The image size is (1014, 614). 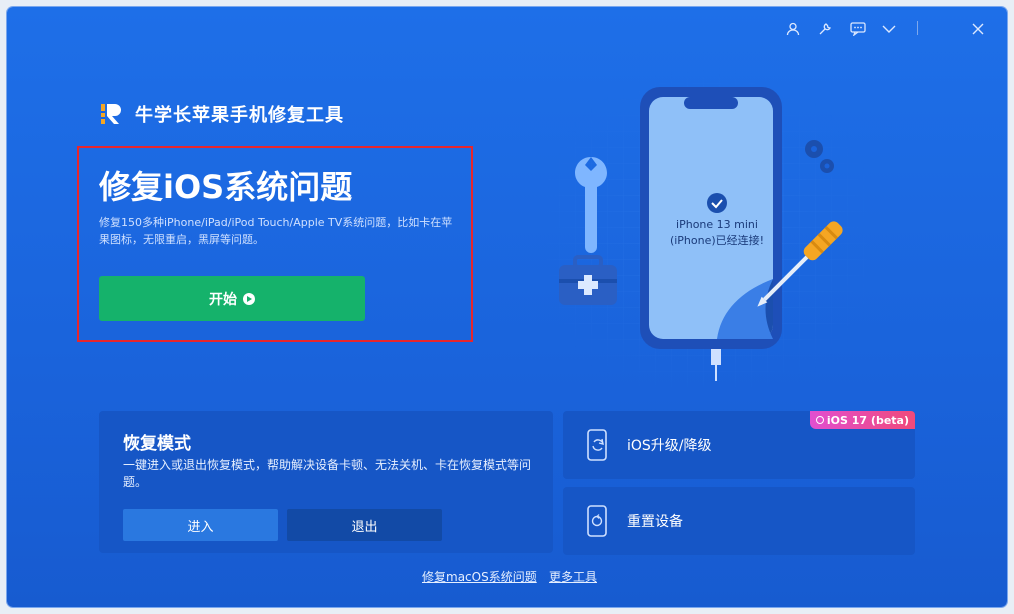 I want to click on app-name: 牛学长苹果手机修复工具, so click(x=239, y=115).